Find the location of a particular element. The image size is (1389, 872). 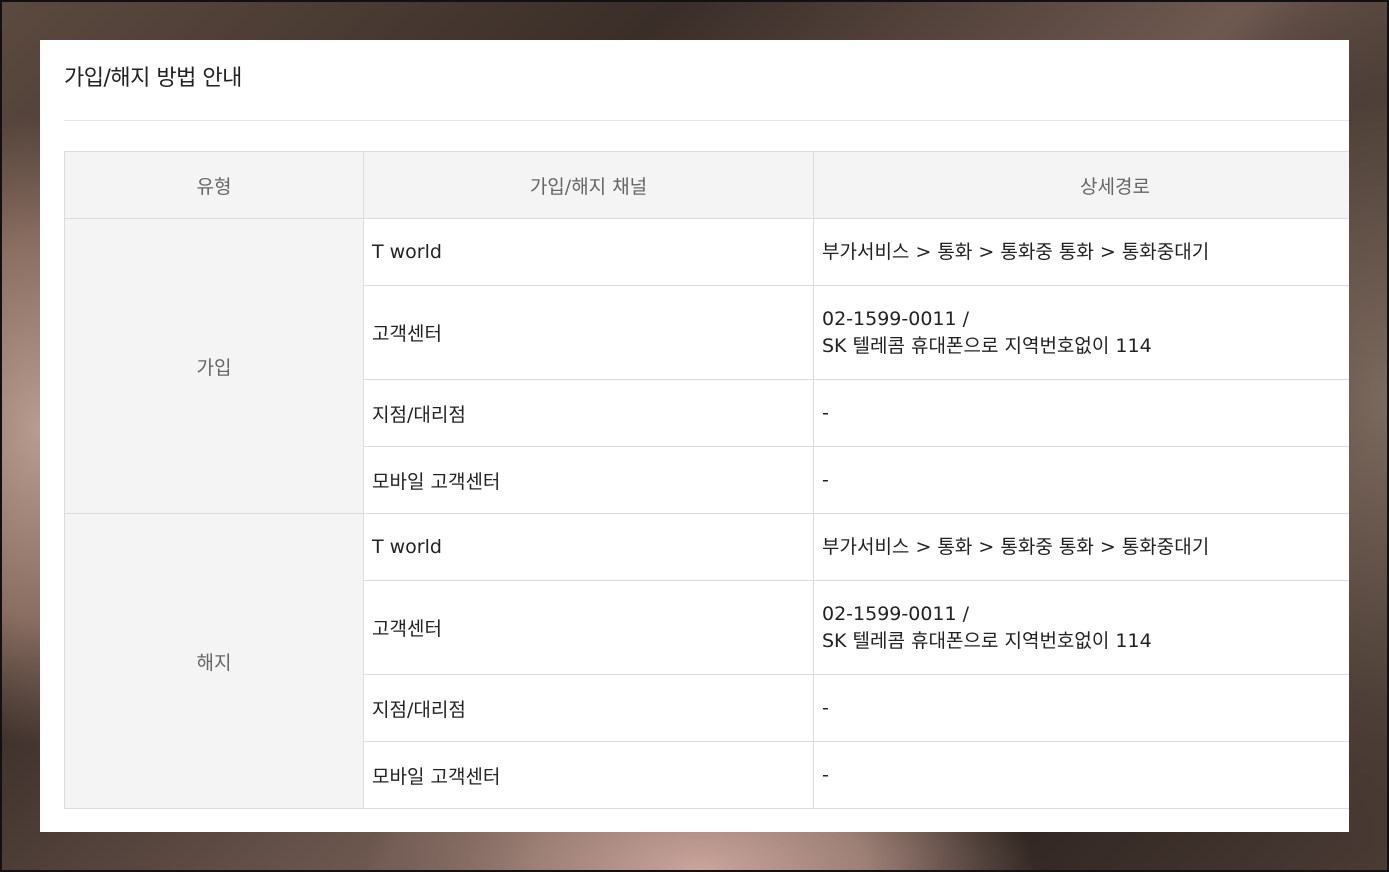

type-cell-join: 가입 is located at coordinates (214, 366).